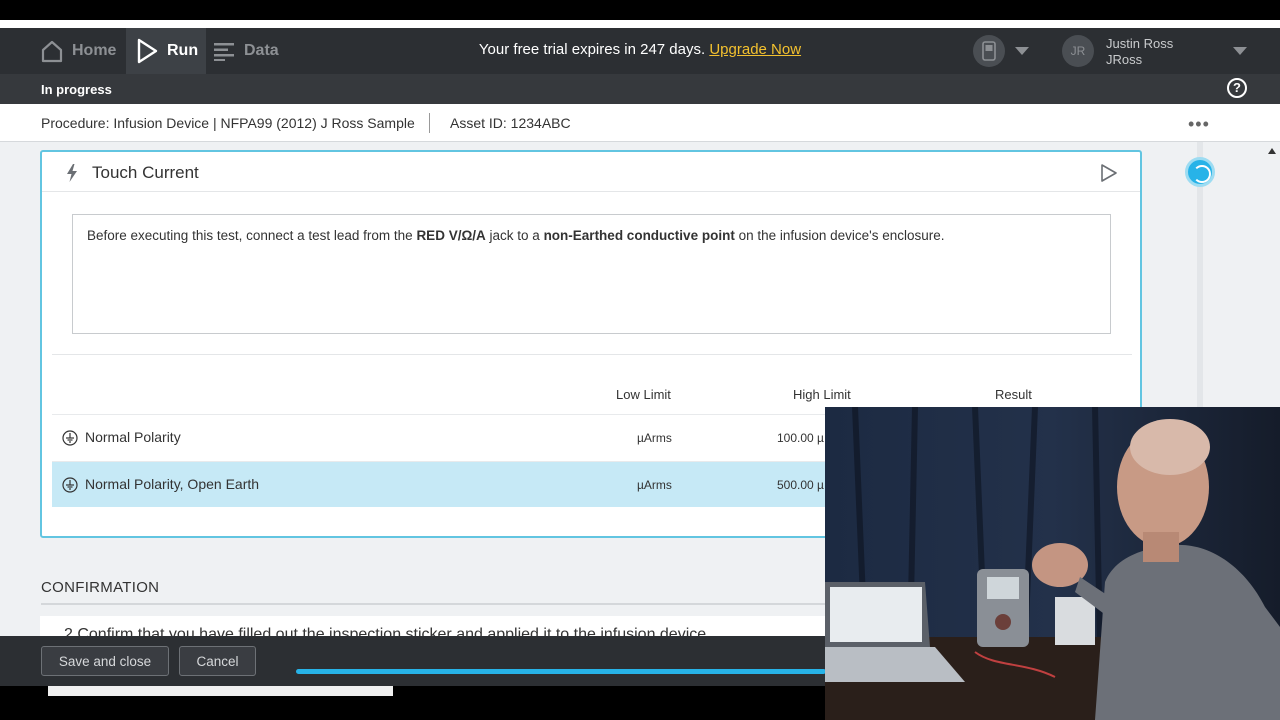 The image size is (1280, 720). What do you see at coordinates (72, 173) in the screenshot?
I see `bolt-icon` at bounding box center [72, 173].